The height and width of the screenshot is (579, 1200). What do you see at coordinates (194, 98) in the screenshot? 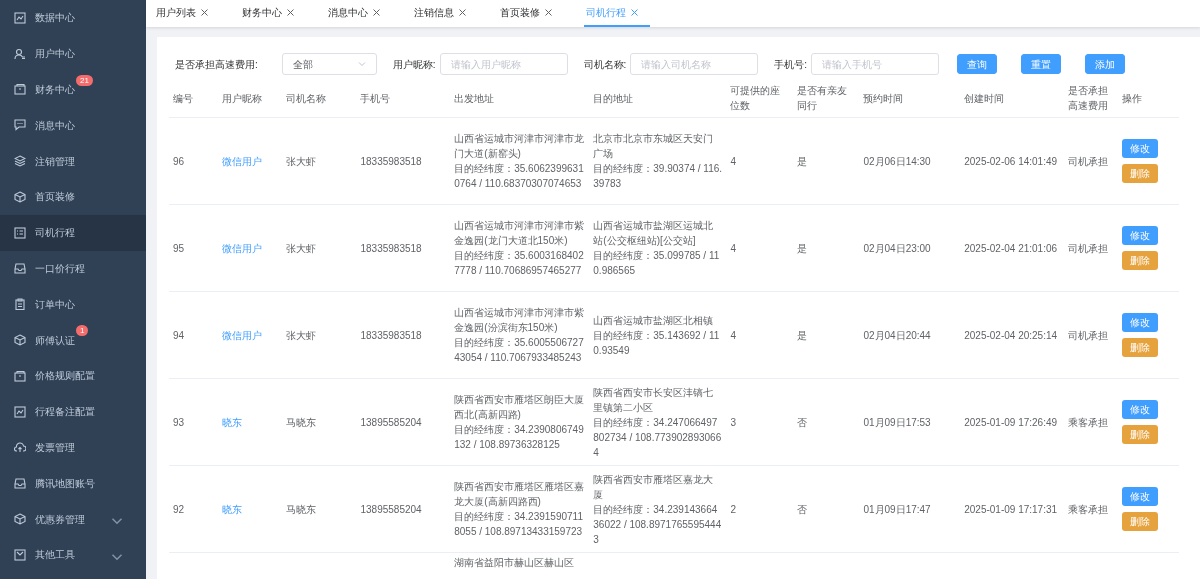
I see `column-header: 编号` at bounding box center [194, 98].